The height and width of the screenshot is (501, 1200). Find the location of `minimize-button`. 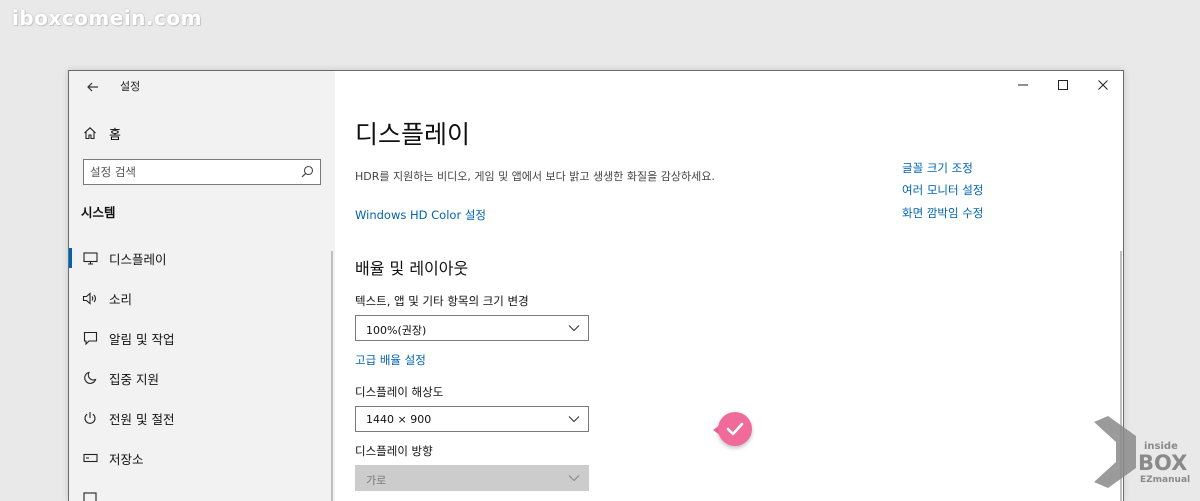

minimize-button is located at coordinates (1023, 85).